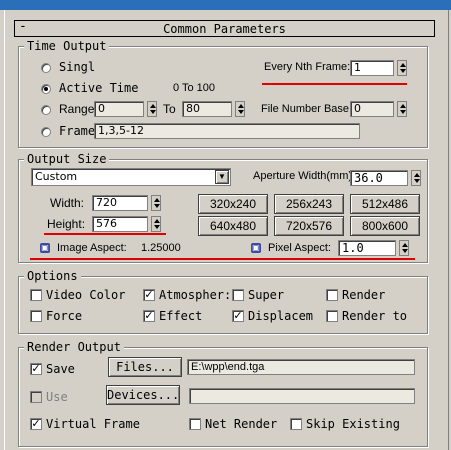  What do you see at coordinates (46, 110) in the screenshot?
I see `range-radio` at bounding box center [46, 110].